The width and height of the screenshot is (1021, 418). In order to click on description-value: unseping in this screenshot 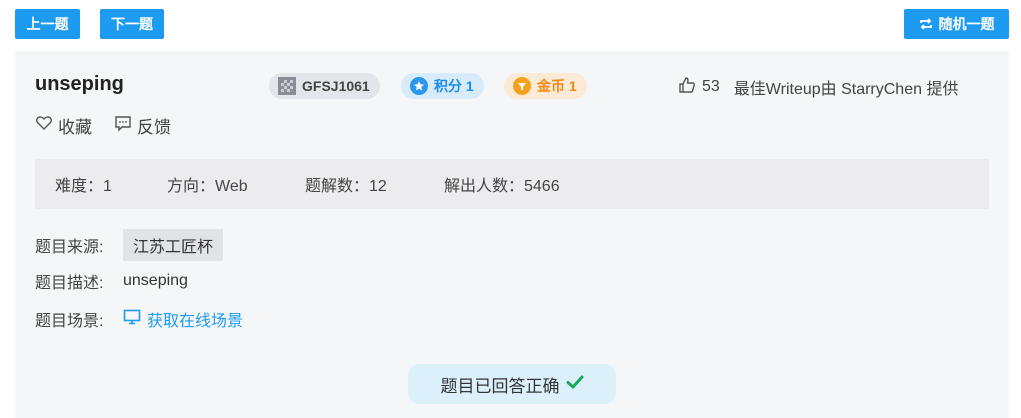, I will do `click(155, 280)`.